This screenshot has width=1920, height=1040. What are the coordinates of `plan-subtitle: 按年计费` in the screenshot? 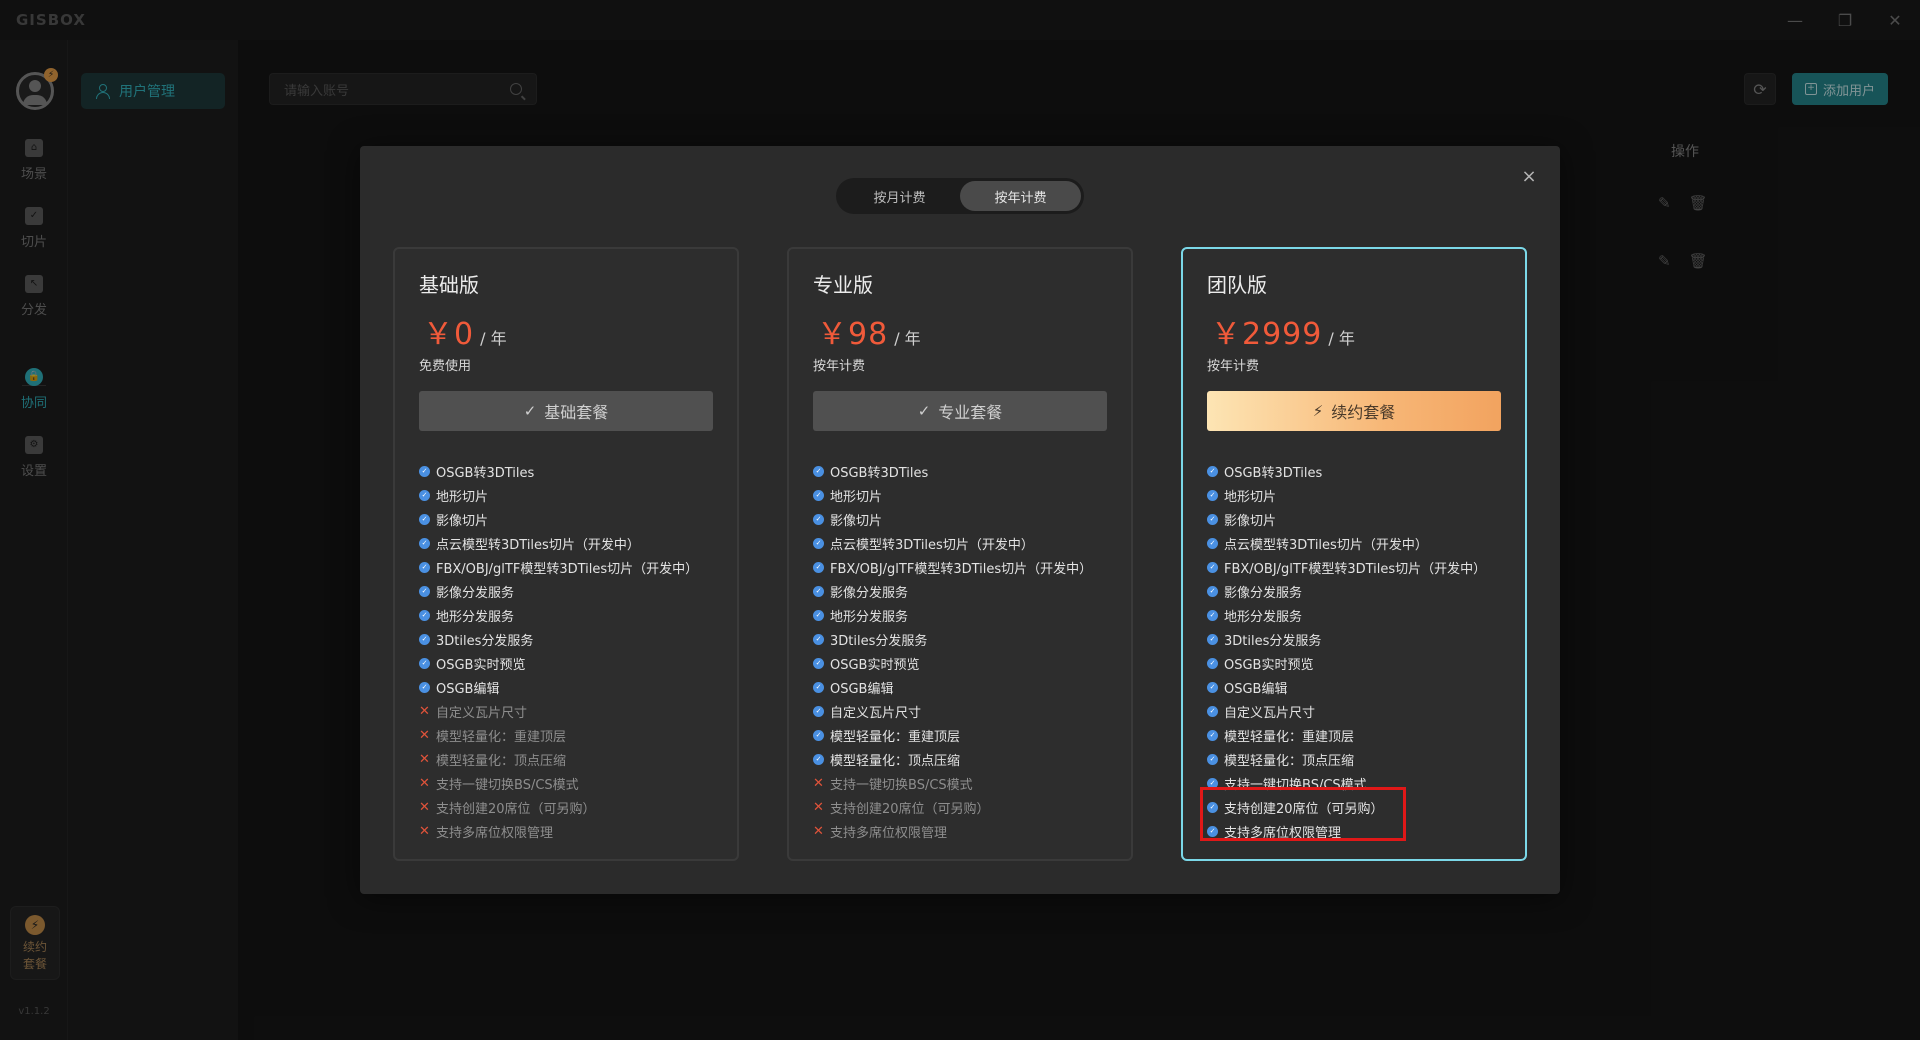 It's located at (839, 366).